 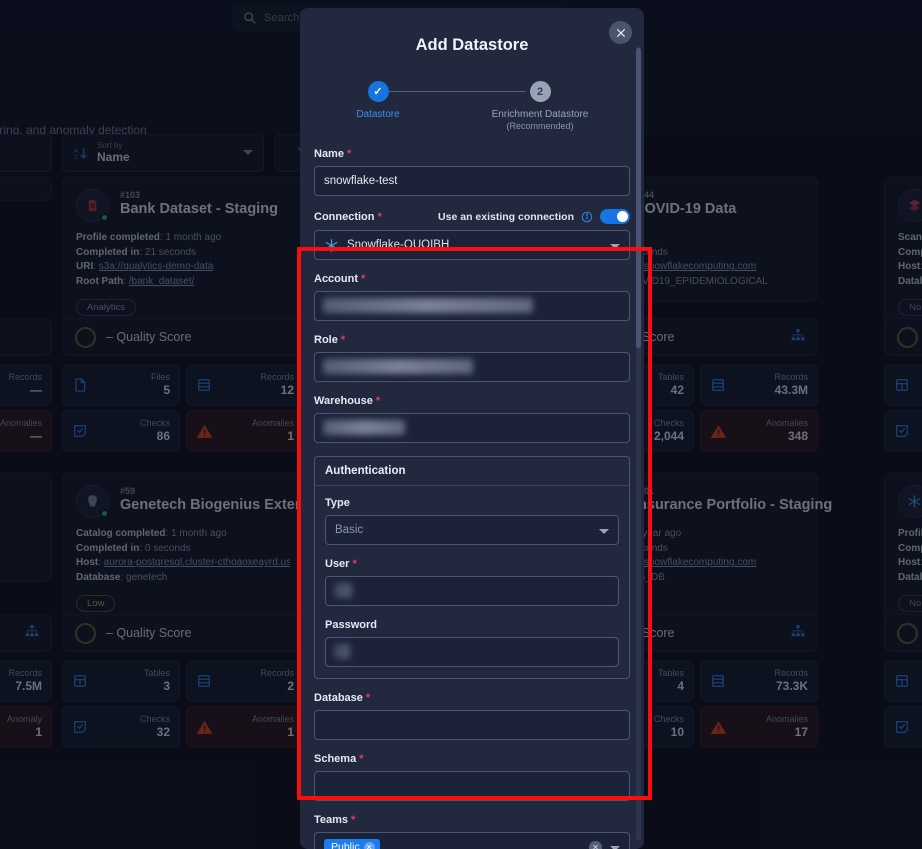 What do you see at coordinates (540, 106) in the screenshot?
I see `stepper-step-enrichment: 2 Enrichment Datastore (Recommended)` at bounding box center [540, 106].